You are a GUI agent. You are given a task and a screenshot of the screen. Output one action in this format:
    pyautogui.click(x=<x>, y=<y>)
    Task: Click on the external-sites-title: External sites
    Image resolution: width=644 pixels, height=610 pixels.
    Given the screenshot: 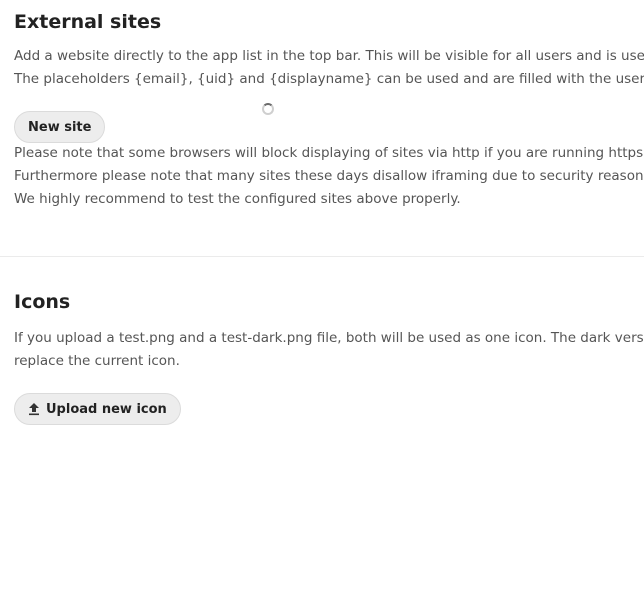 What is the action you would take?
    pyautogui.click(x=88, y=22)
    